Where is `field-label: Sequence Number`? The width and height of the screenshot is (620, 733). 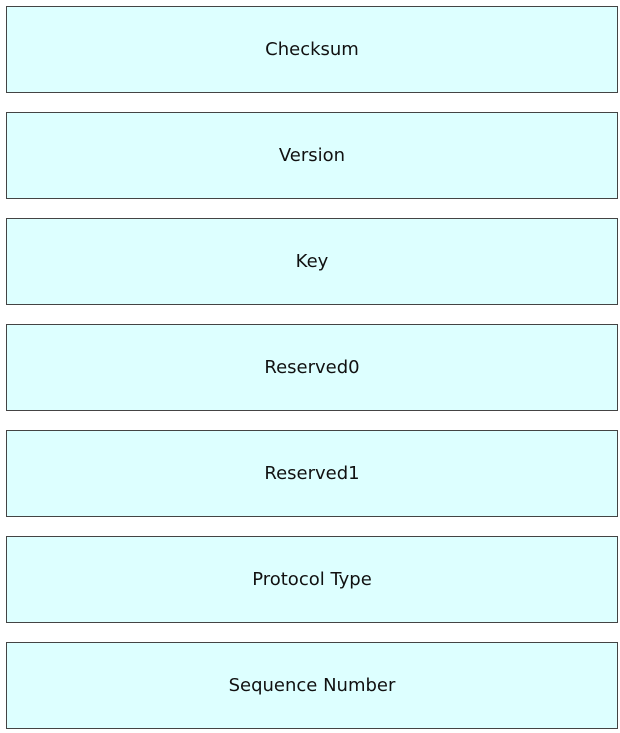
field-label: Sequence Number is located at coordinates (312, 685).